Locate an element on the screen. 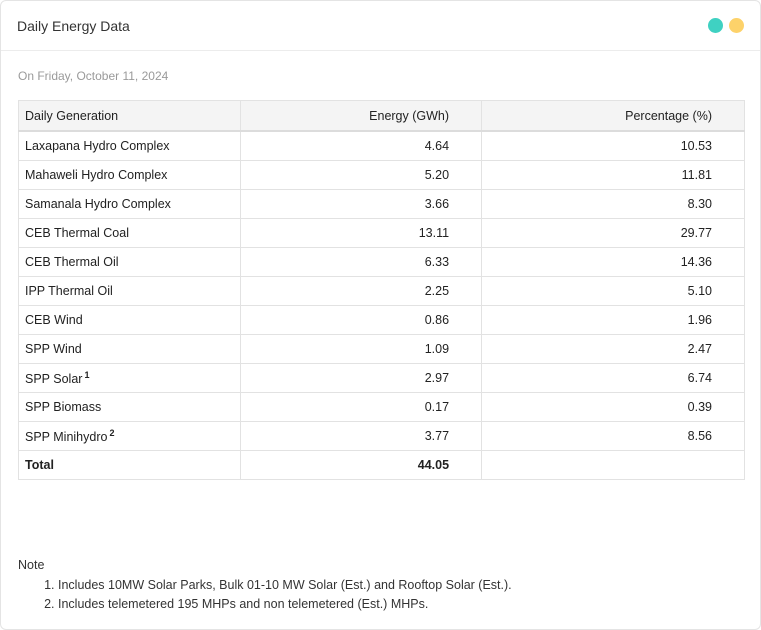 The image size is (761, 630). window-controls is located at coordinates (726, 25).